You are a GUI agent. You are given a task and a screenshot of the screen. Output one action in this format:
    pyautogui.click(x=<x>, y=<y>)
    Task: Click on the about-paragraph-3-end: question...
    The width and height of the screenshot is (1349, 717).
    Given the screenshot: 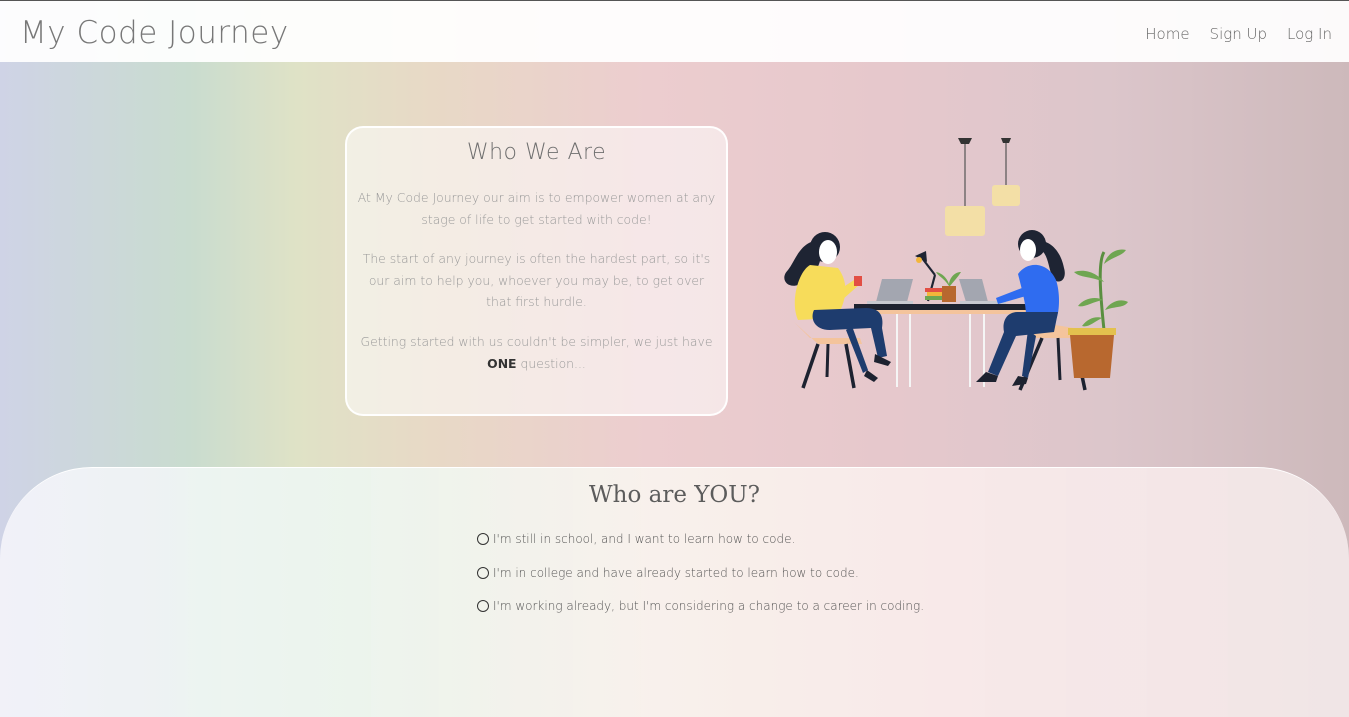 What is the action you would take?
    pyautogui.click(x=553, y=363)
    